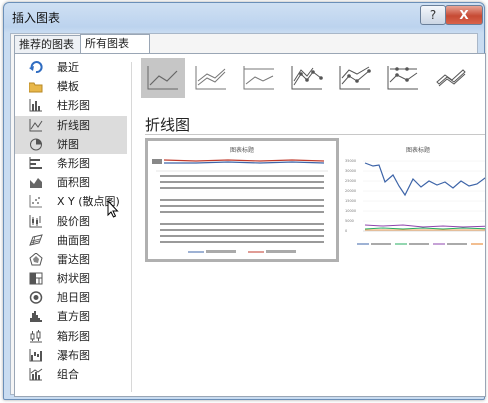  I want to click on sidebar-item-area: 面积图, so click(71, 182).